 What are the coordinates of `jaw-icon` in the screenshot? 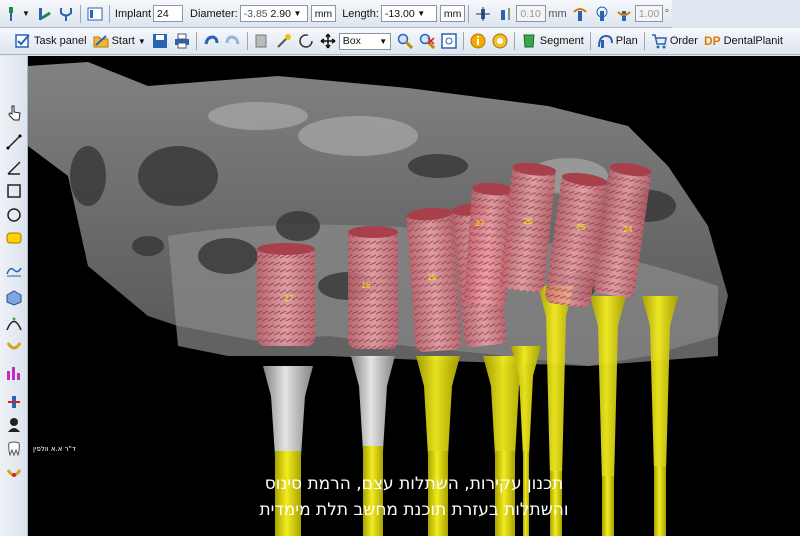 It's located at (14, 347).